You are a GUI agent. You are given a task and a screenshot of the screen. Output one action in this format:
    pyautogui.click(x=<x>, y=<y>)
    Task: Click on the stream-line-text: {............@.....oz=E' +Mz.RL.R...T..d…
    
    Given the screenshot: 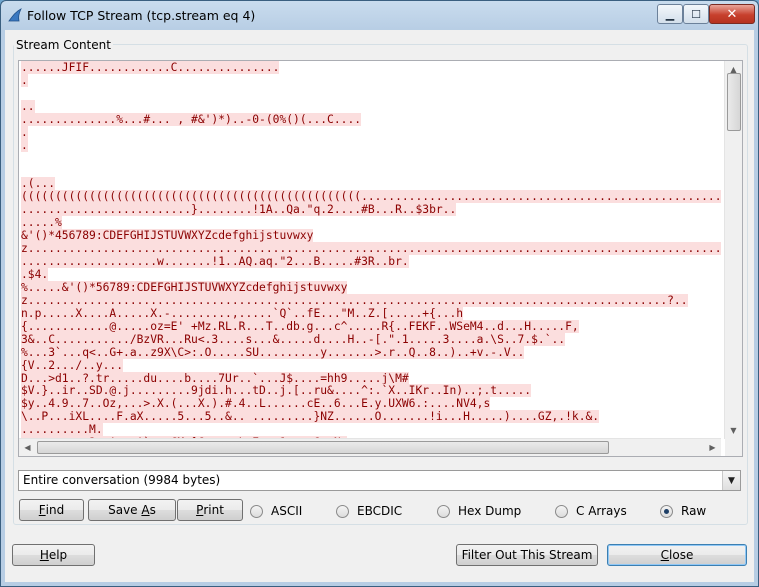 What is the action you would take?
    pyautogui.click(x=300, y=326)
    